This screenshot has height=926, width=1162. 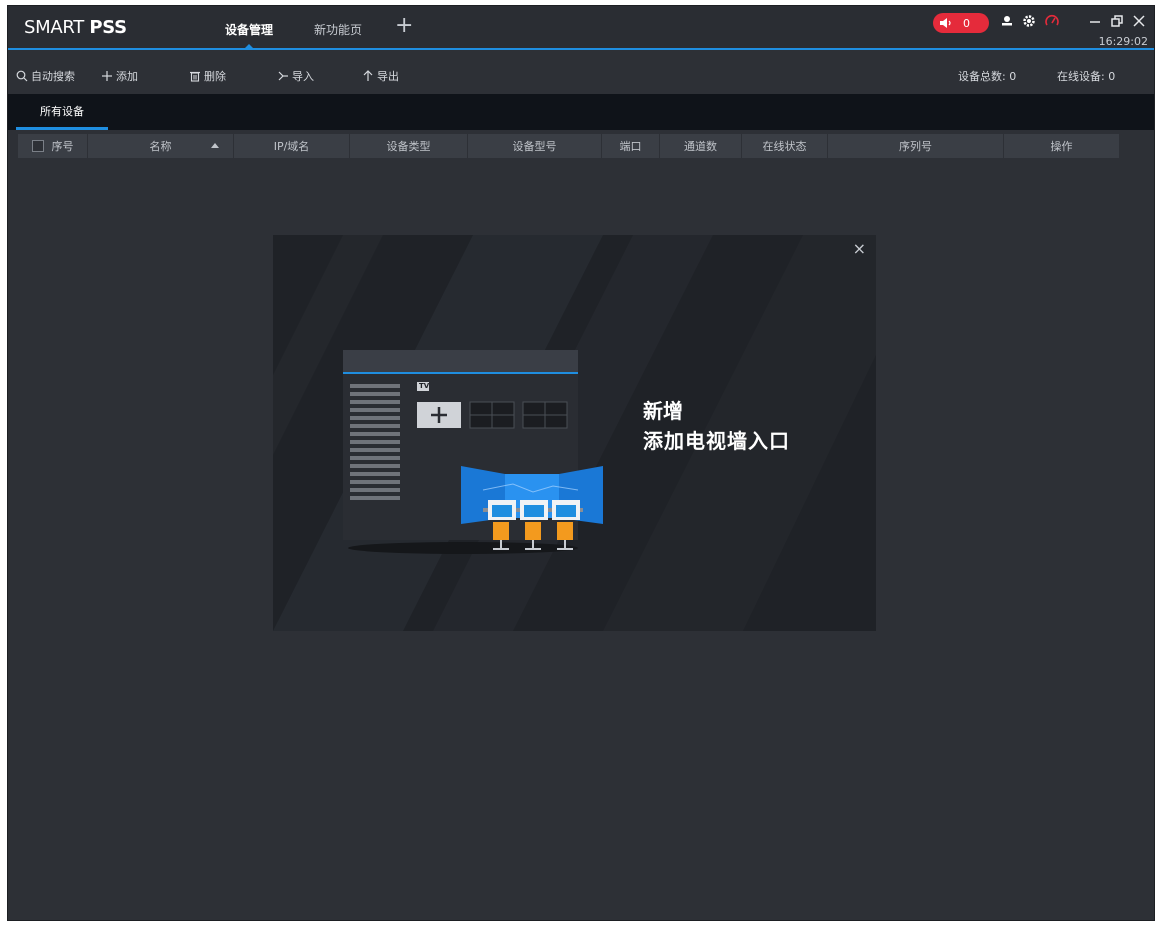 I want to click on column-online-status-label: 在线状态, so click(x=784, y=146).